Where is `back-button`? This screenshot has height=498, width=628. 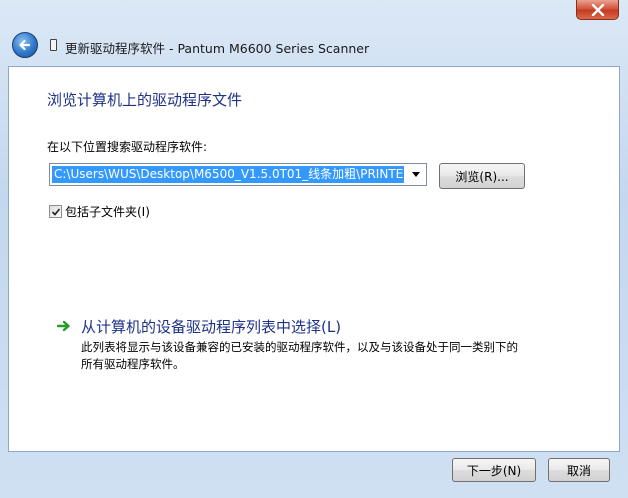 back-button is located at coordinates (25, 45).